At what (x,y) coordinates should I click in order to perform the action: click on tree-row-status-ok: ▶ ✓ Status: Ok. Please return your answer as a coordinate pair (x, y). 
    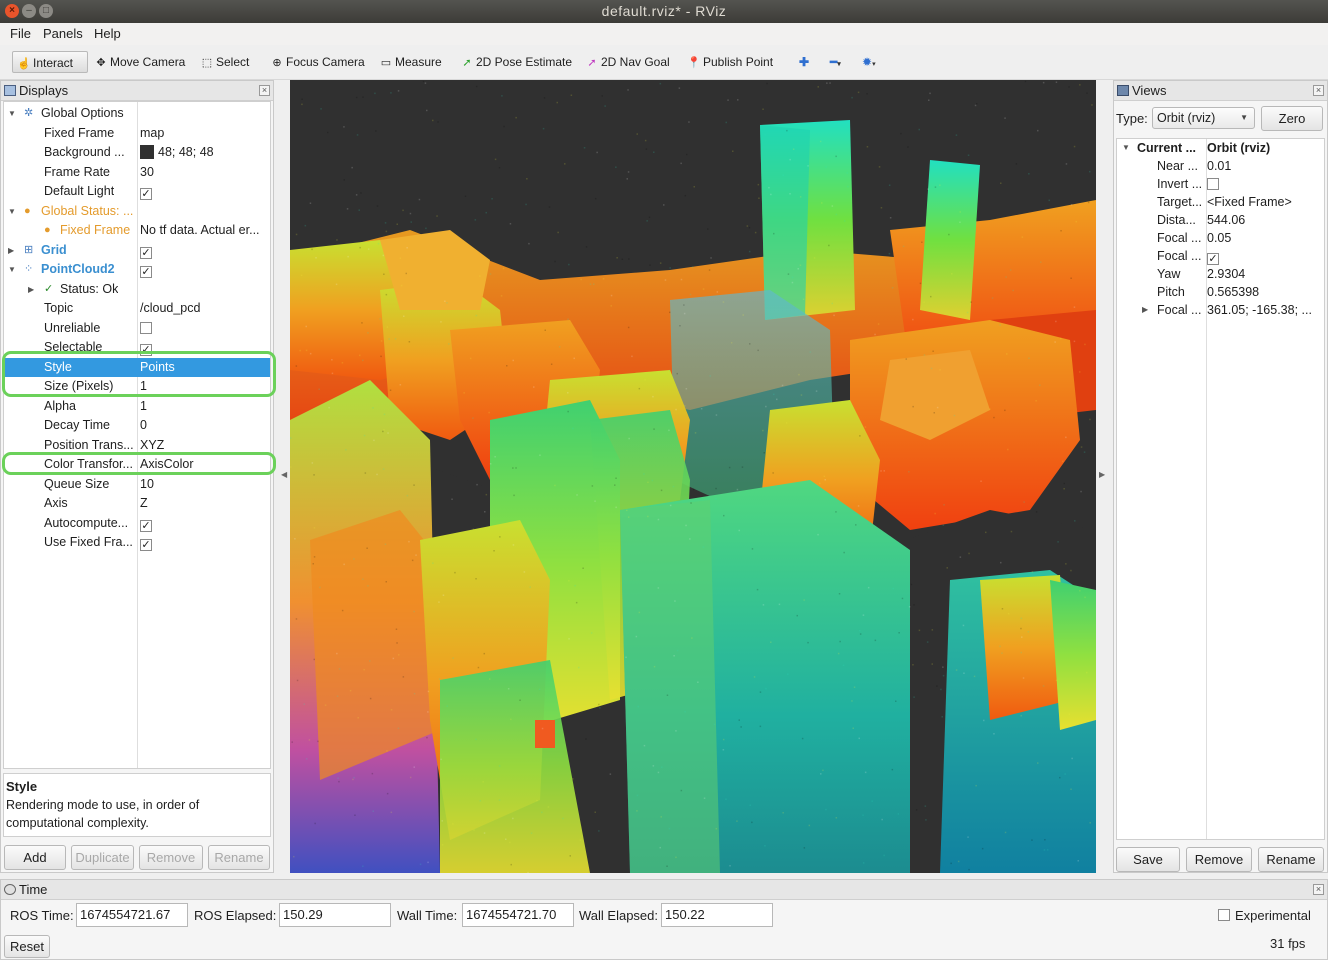
    Looking at the image, I should click on (137, 290).